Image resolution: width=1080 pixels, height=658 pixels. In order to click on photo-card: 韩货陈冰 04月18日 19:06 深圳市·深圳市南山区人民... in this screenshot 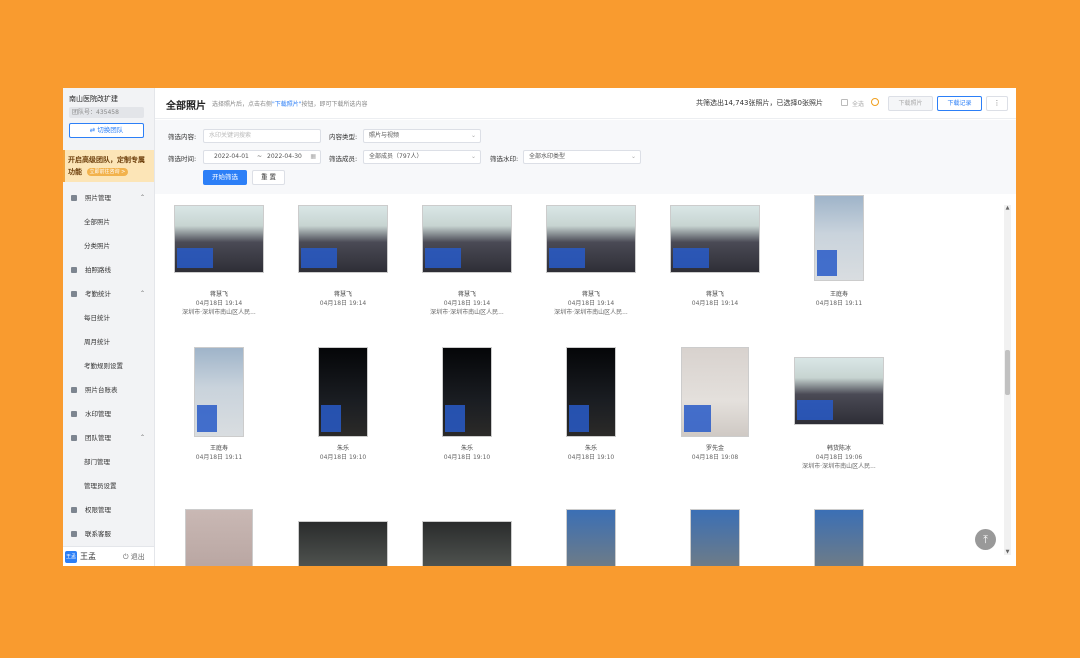, I will do `click(839, 415)`.